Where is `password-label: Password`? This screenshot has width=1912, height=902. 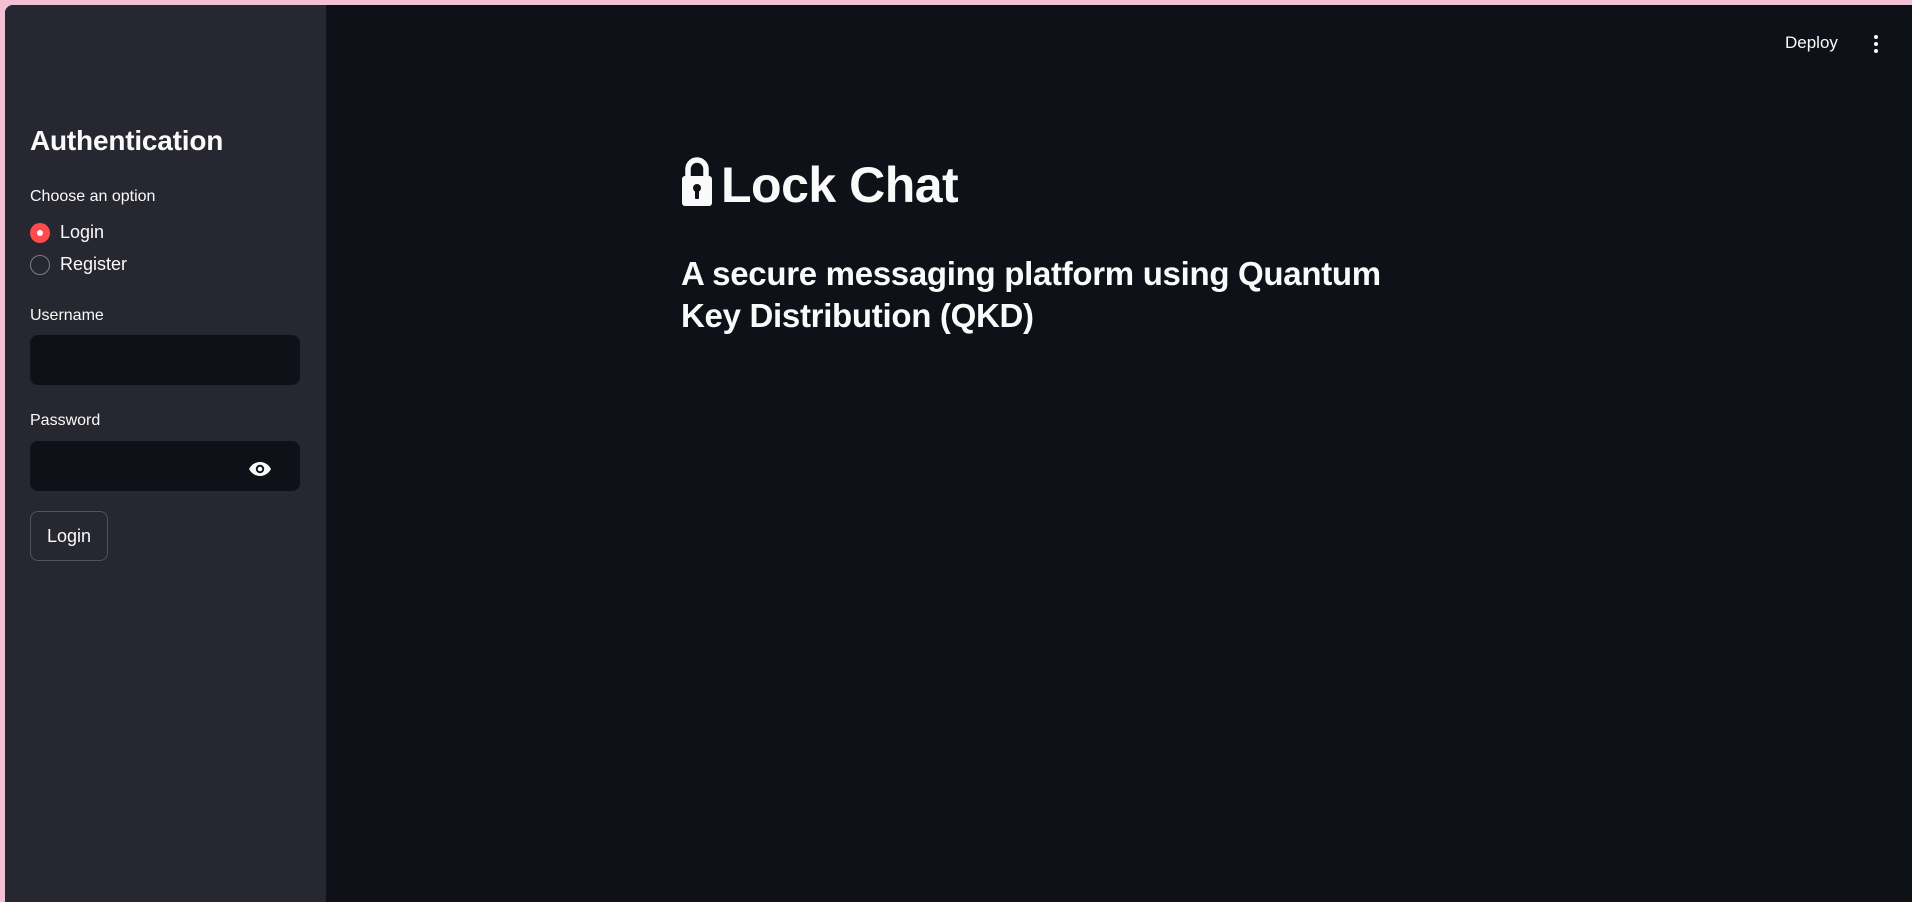
password-label: Password is located at coordinates (65, 420).